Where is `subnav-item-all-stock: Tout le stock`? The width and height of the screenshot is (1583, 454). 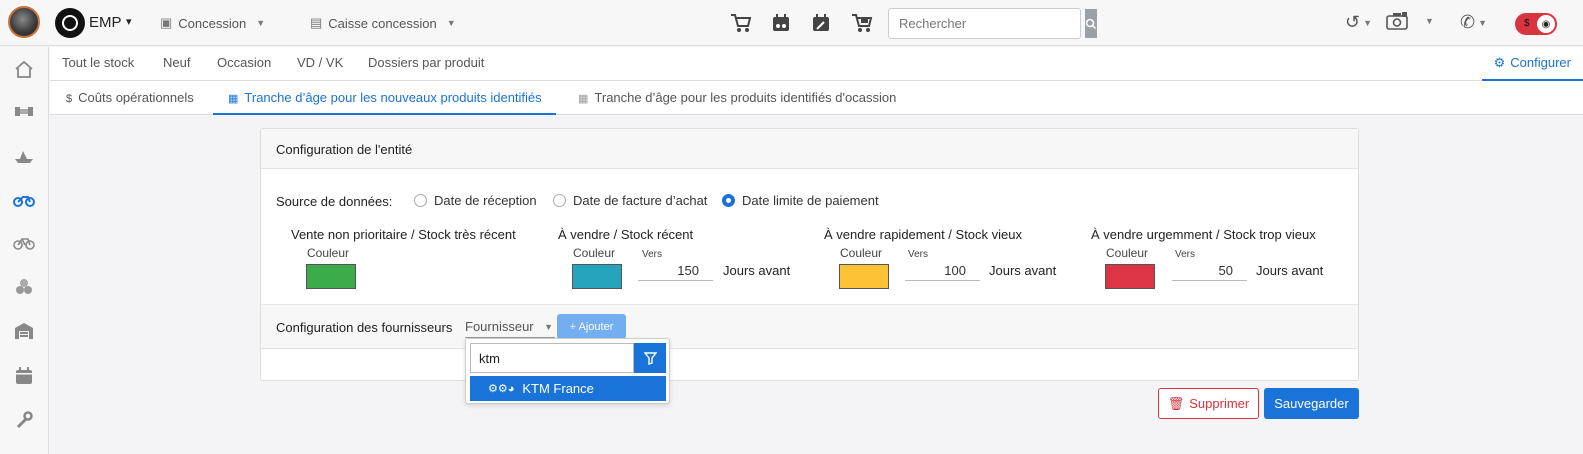
subnav-item-all-stock: Tout le stock is located at coordinates (98, 62).